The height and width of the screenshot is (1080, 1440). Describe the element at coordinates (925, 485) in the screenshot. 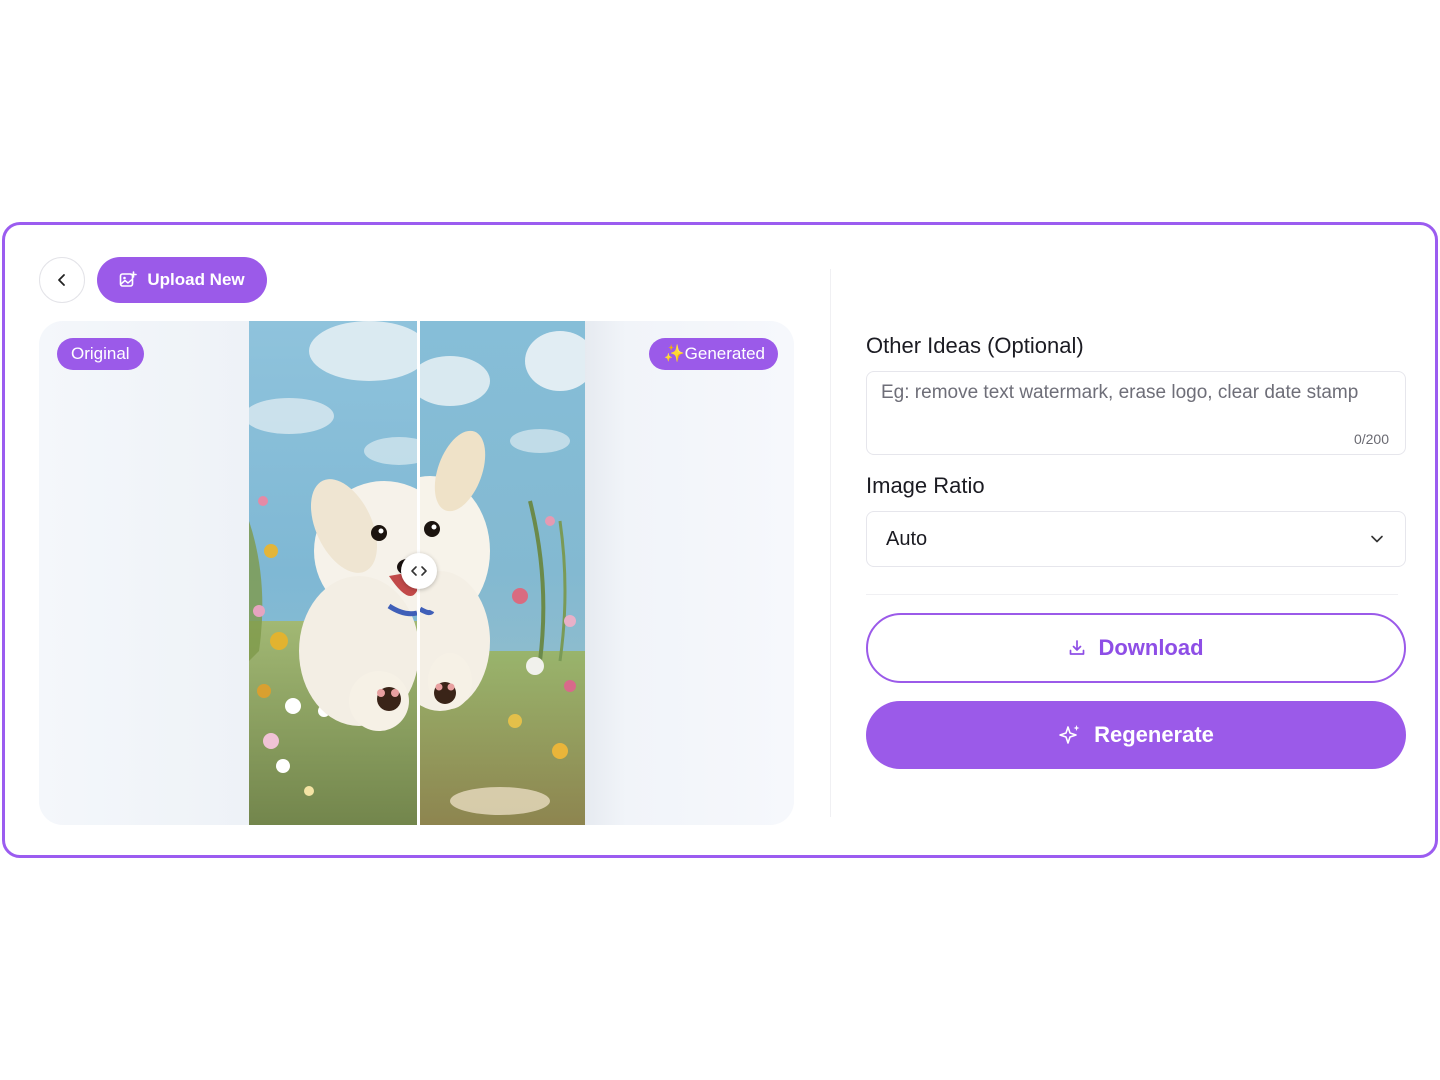

I see `image-ratio-label: Image Ratio` at that location.